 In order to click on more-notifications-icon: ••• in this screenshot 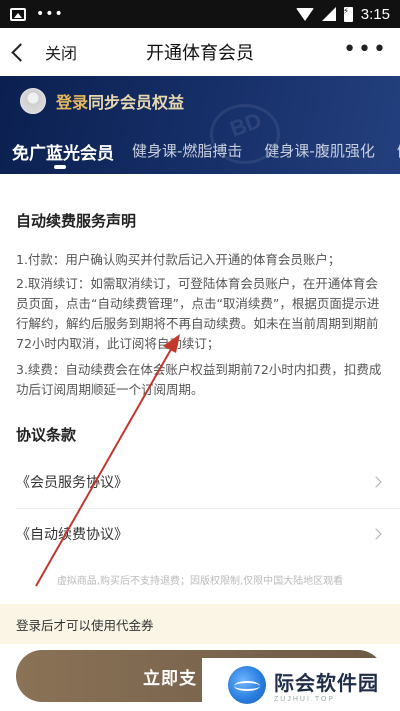, I will do `click(50, 14)`.